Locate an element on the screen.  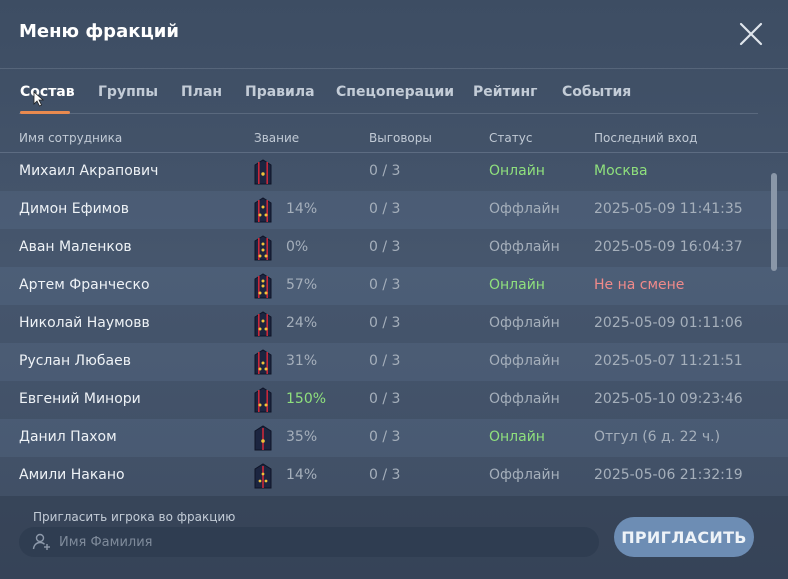
tab-sostav: Состав is located at coordinates (47, 92).